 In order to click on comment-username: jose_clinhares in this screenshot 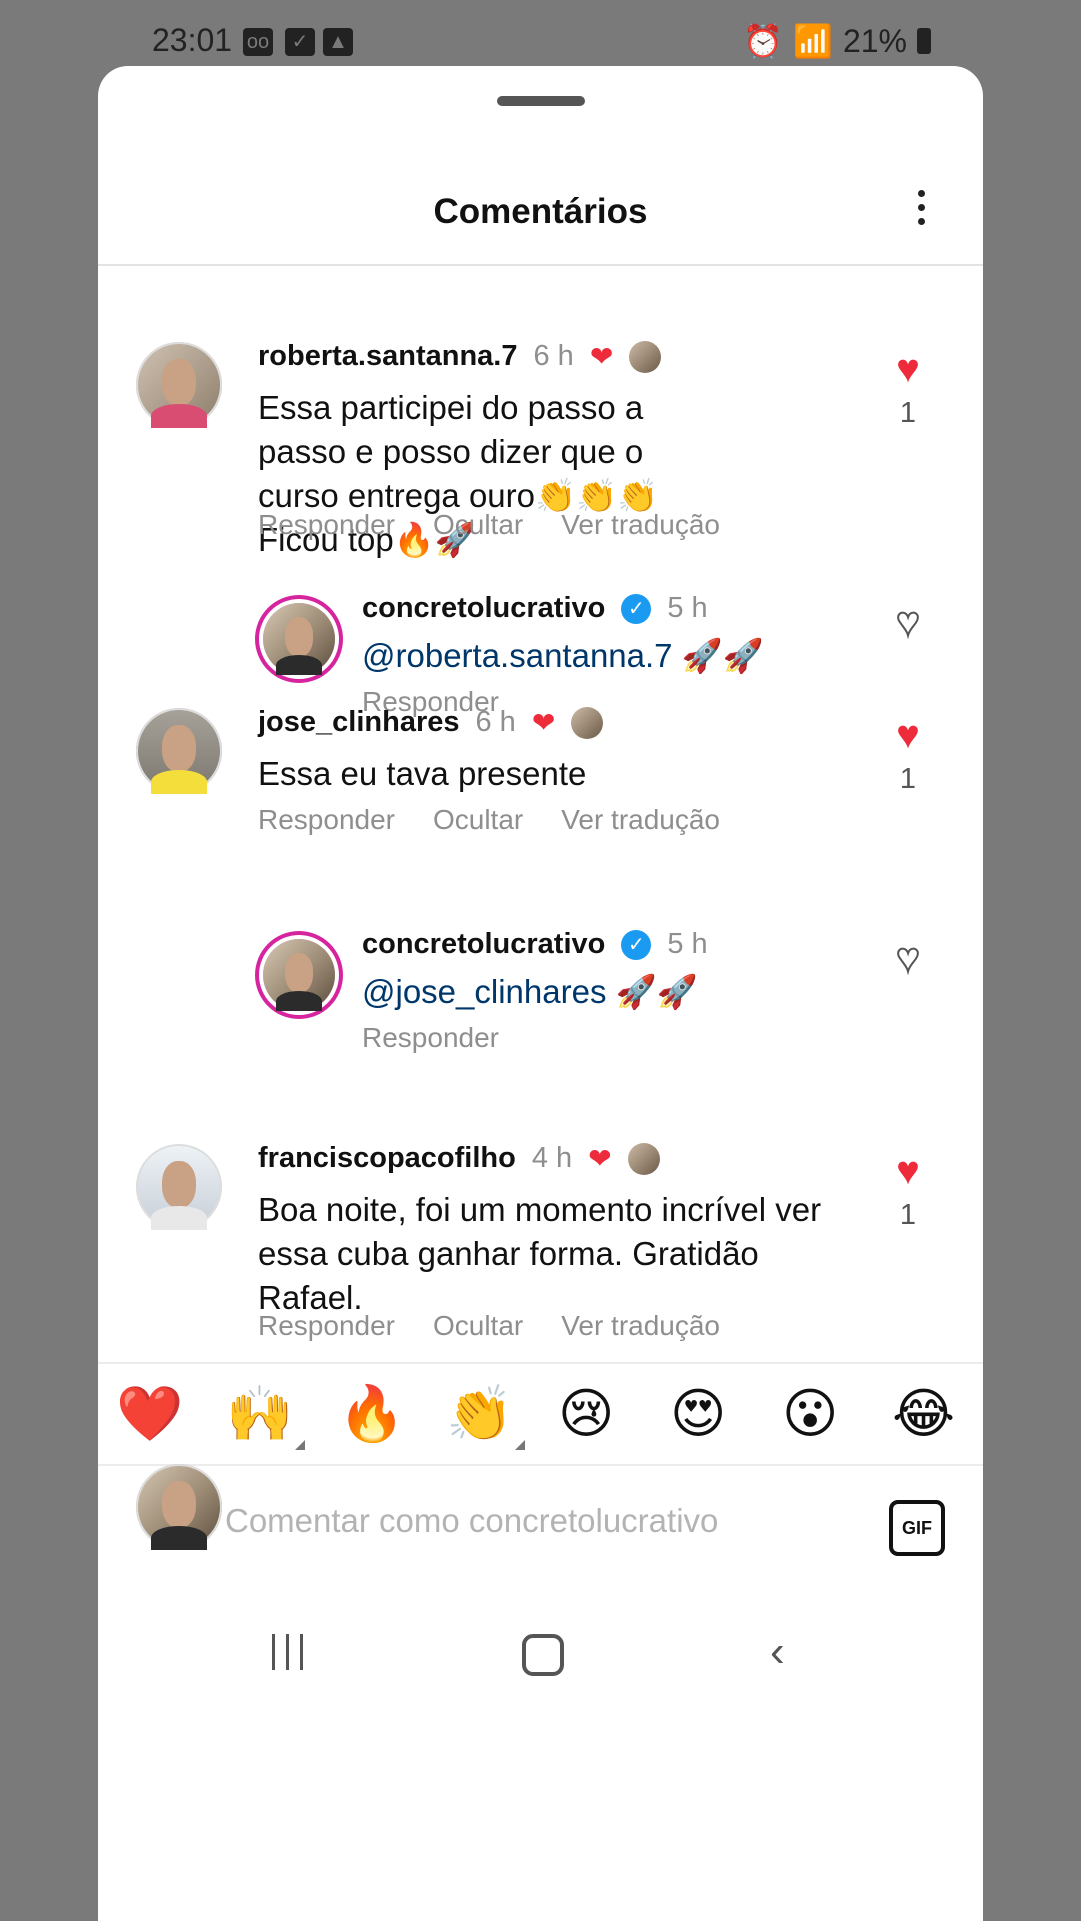, I will do `click(359, 722)`.